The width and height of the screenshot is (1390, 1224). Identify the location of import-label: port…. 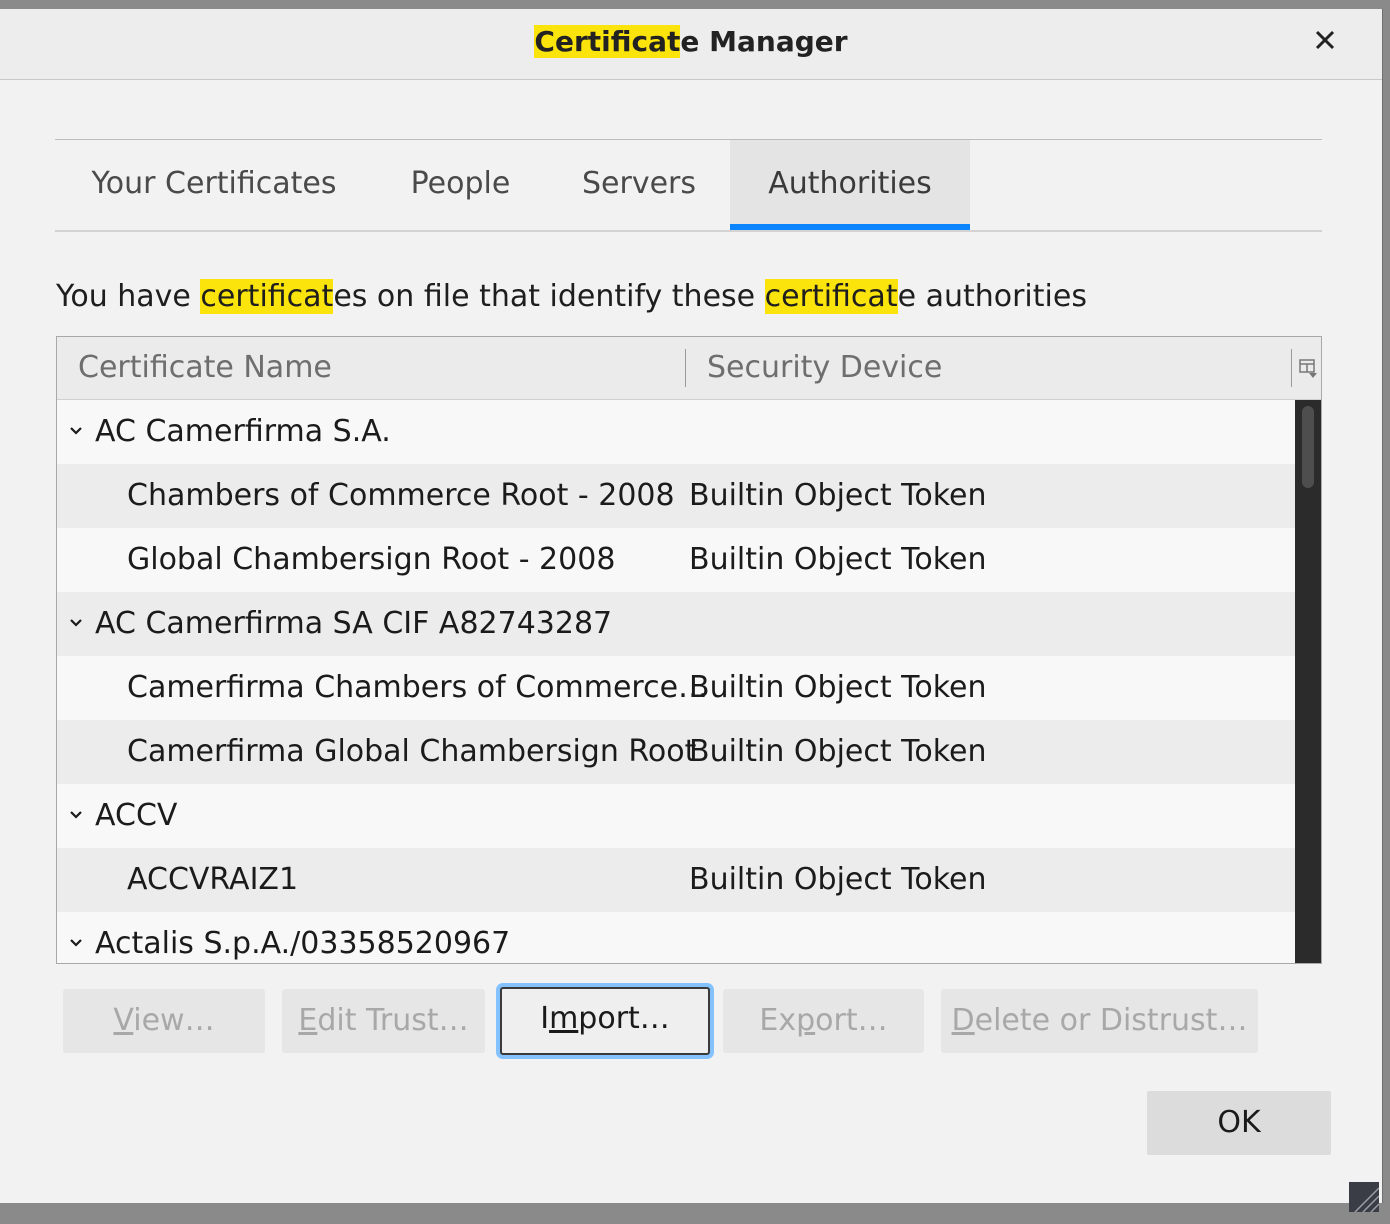
(624, 1018).